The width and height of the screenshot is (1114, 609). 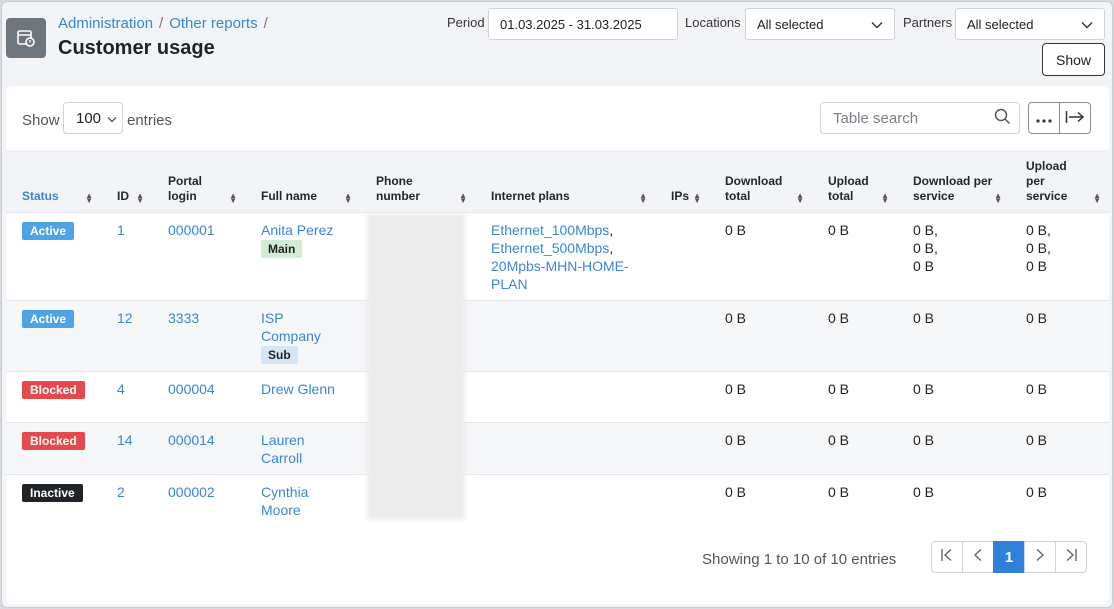 What do you see at coordinates (466, 22) in the screenshot?
I see `period-label: Period` at bounding box center [466, 22].